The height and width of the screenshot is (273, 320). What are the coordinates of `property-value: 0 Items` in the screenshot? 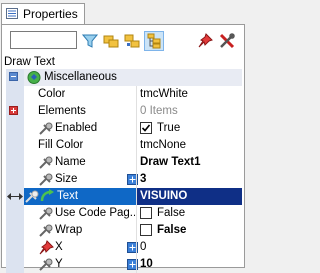 It's located at (159, 111).